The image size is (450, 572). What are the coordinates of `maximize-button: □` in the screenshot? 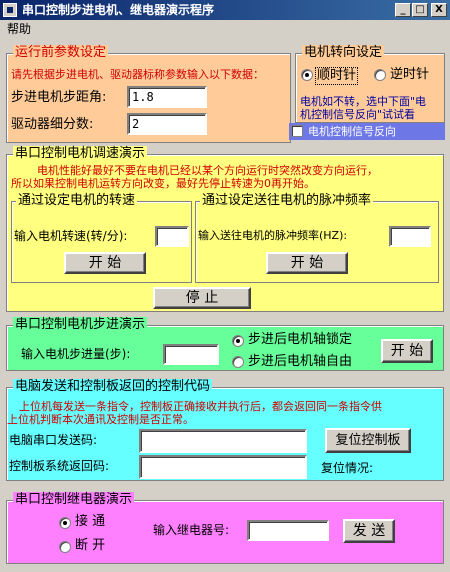 It's located at (420, 10).